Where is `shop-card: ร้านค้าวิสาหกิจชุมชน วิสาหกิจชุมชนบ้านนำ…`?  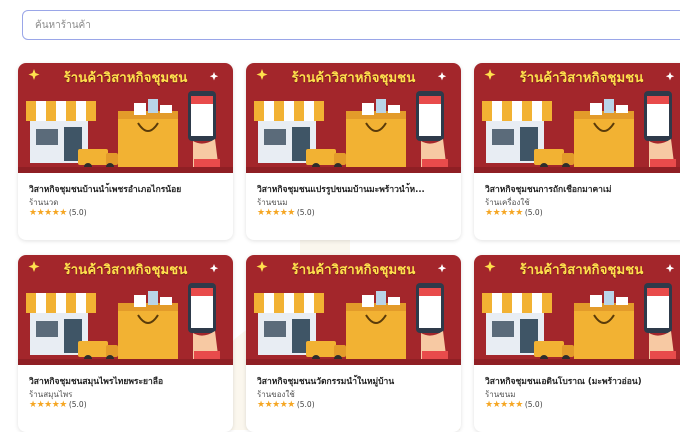
shop-card: ร้านค้าวิสาหกิจชุมชน วิสาหกิจชุมชนบ้านนำ… is located at coordinates (125, 151).